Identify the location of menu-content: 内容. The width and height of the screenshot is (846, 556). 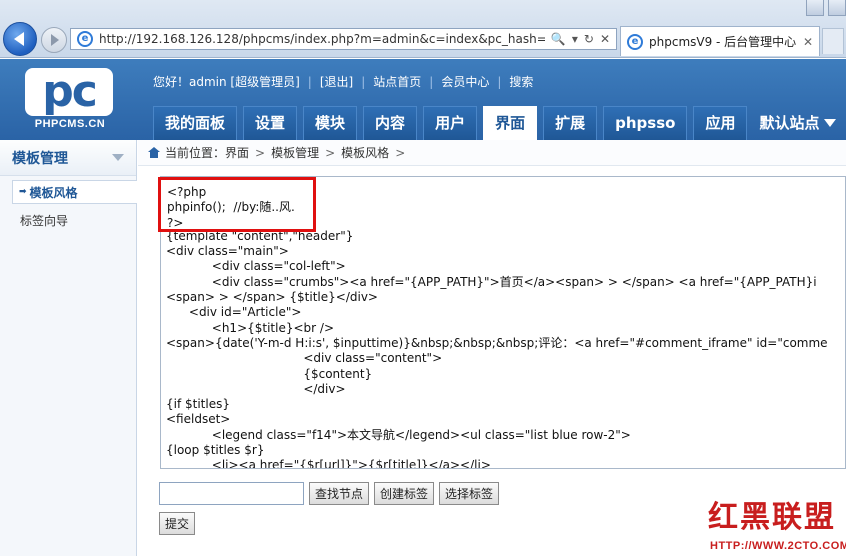
(390, 123).